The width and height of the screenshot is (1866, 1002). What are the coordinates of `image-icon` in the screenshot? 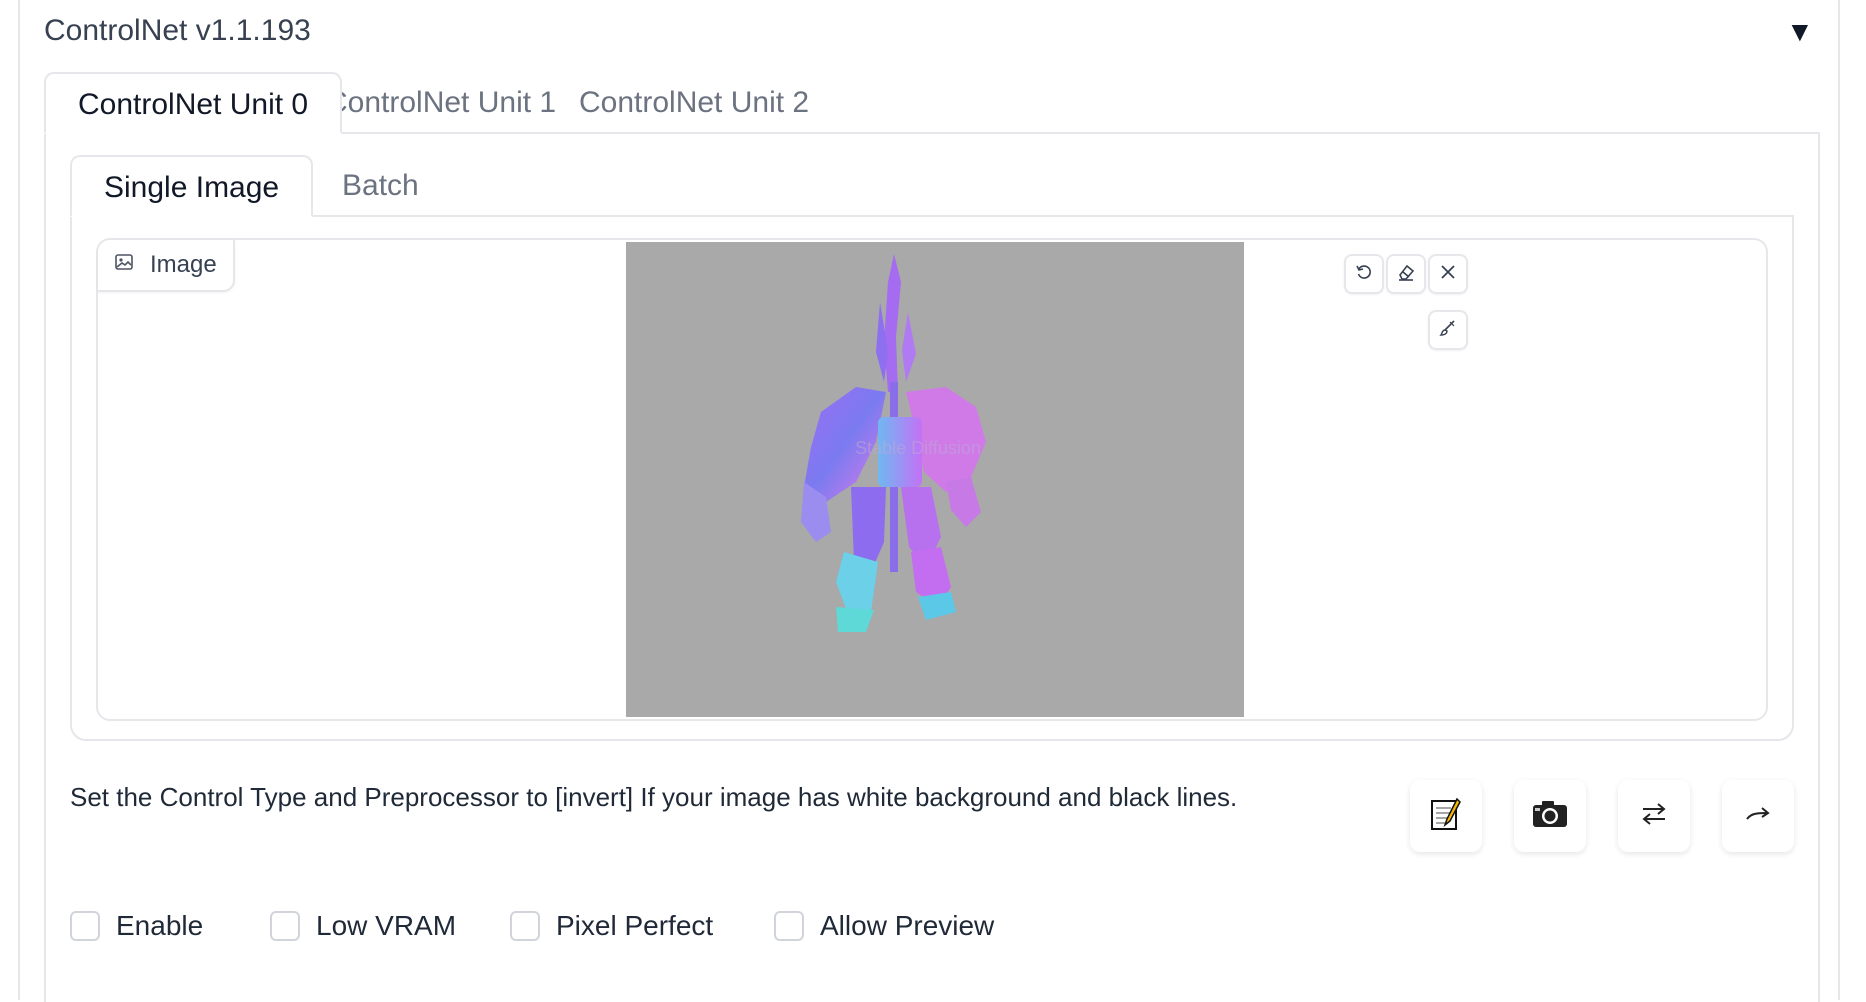 It's located at (124, 265).